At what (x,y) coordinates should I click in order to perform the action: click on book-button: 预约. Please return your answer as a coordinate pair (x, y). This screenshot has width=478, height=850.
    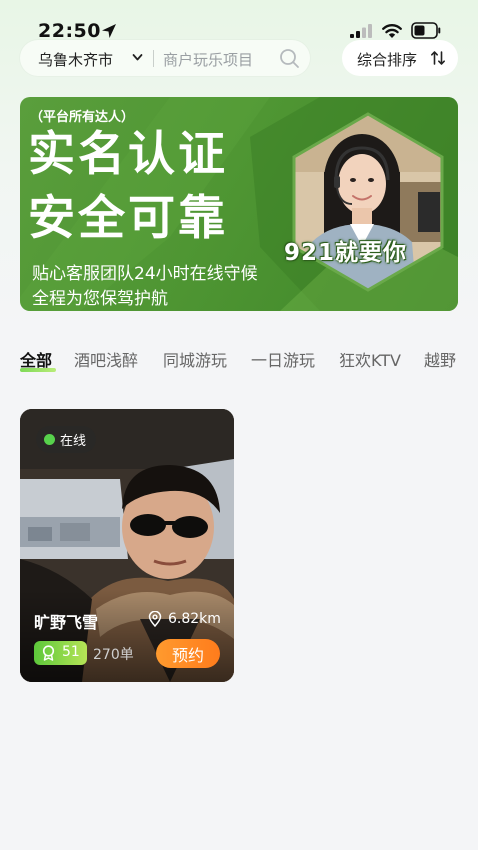
    Looking at the image, I should click on (188, 653).